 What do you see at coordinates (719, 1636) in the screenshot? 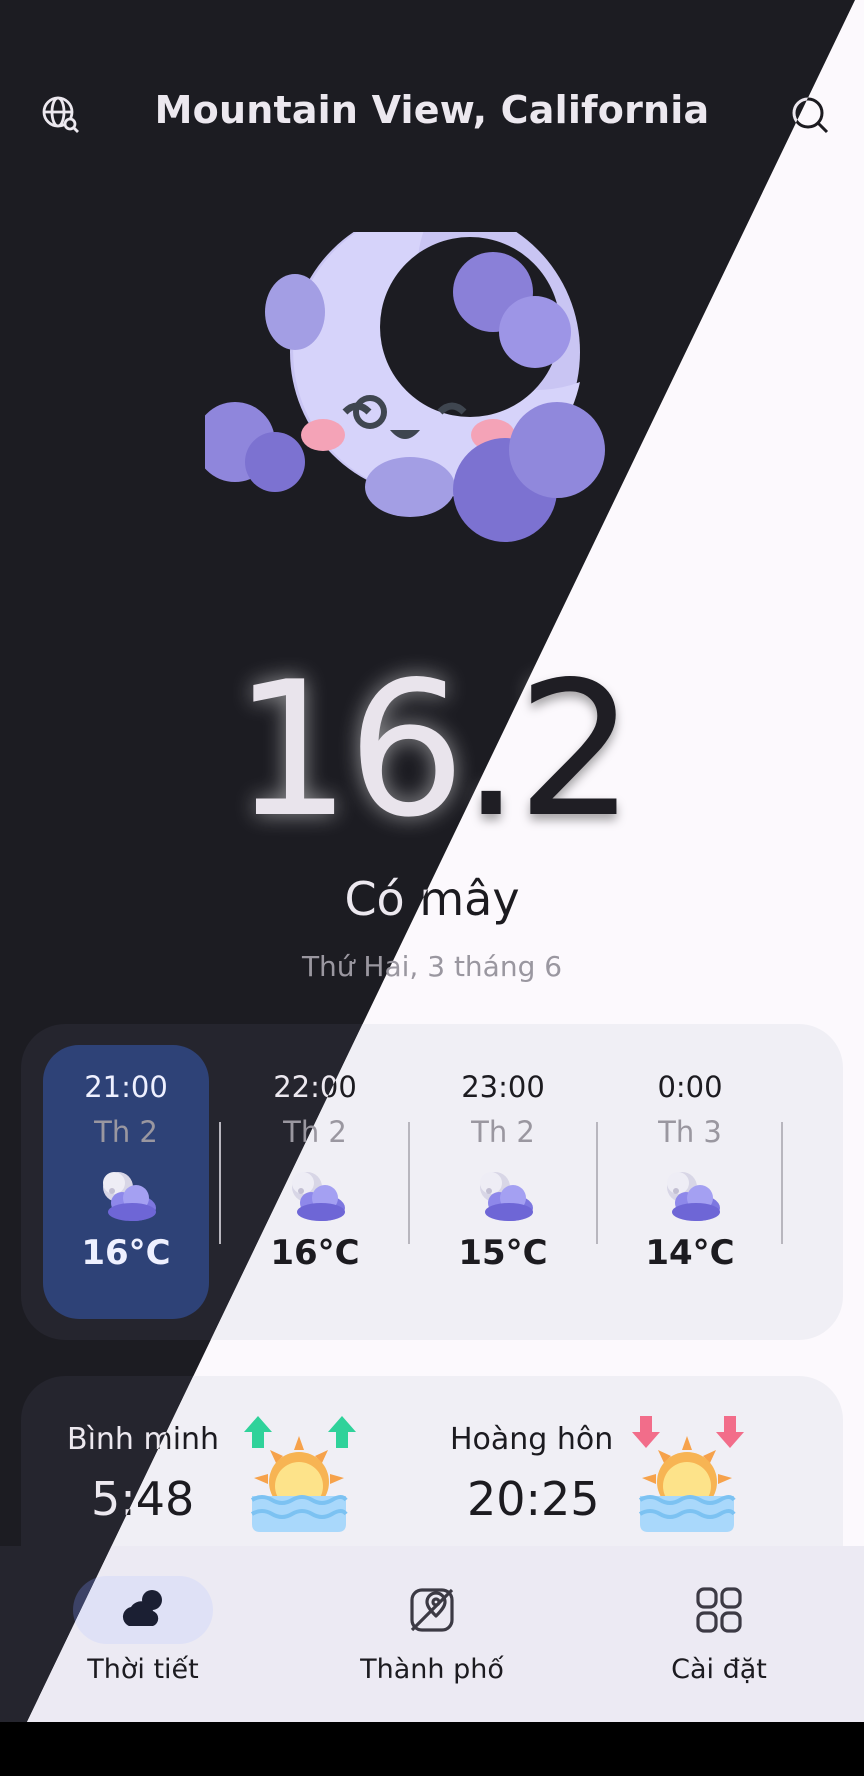
I see `nav-item-settings: Cài đặt` at bounding box center [719, 1636].